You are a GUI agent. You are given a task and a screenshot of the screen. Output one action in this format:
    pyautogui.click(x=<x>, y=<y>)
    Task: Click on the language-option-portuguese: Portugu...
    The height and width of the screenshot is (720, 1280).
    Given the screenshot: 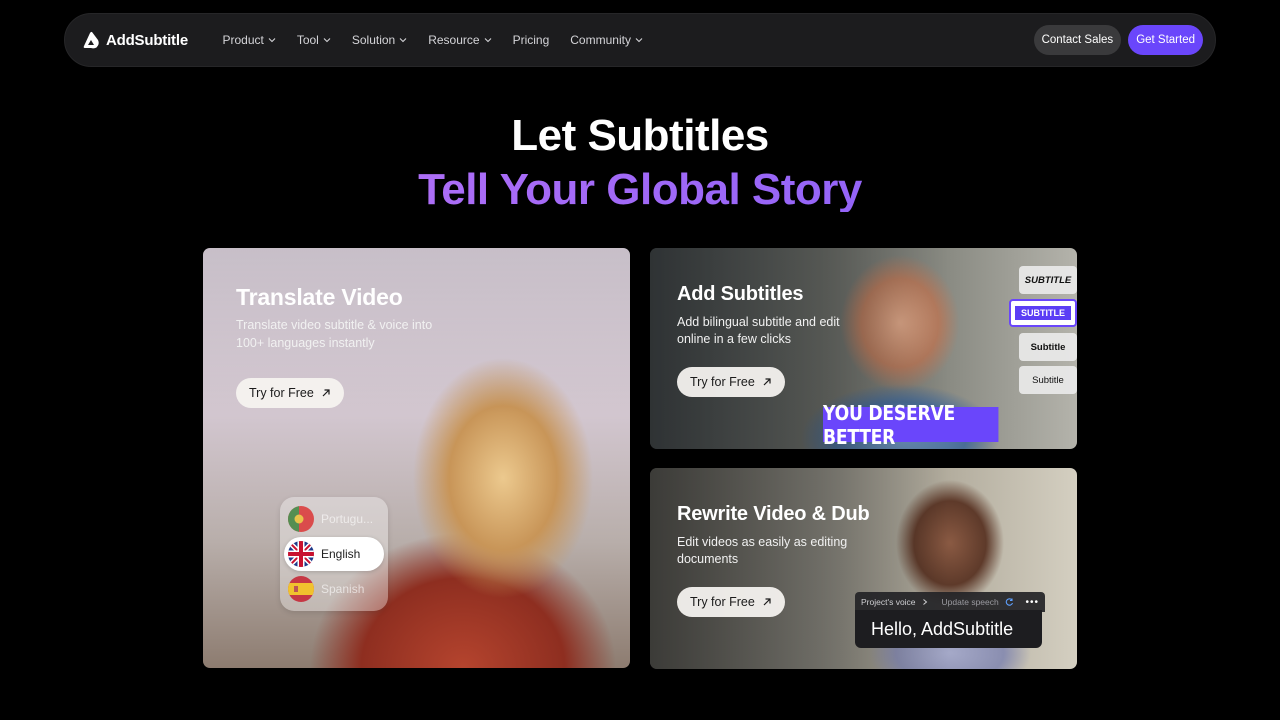 What is the action you would take?
    pyautogui.click(x=334, y=519)
    